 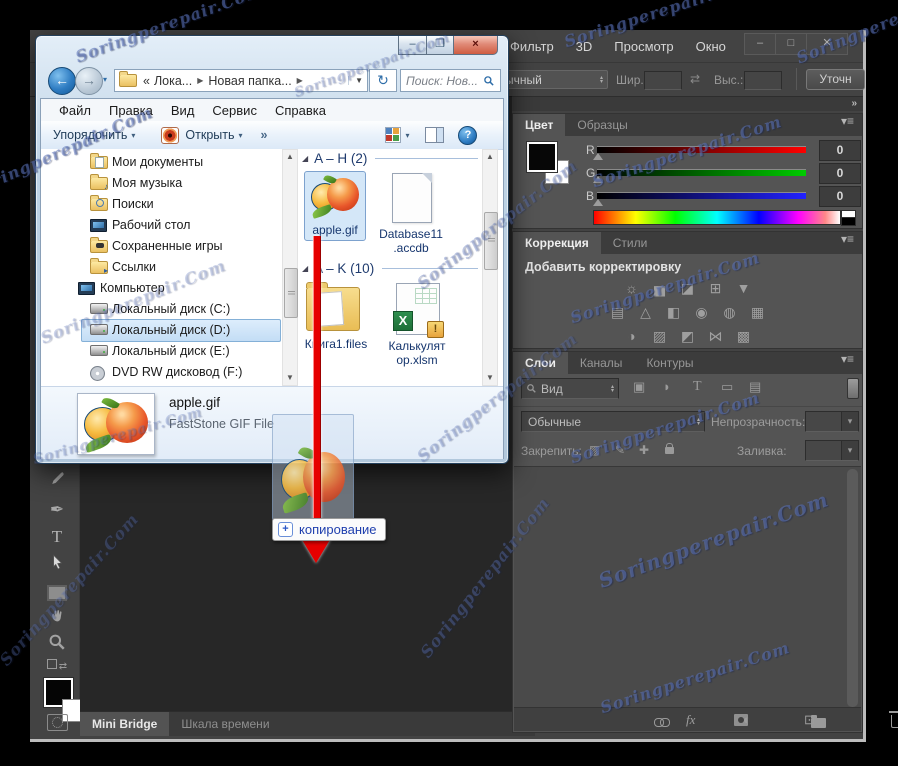 What do you see at coordinates (57, 565) in the screenshot?
I see `direct-selection-tool` at bounding box center [57, 565].